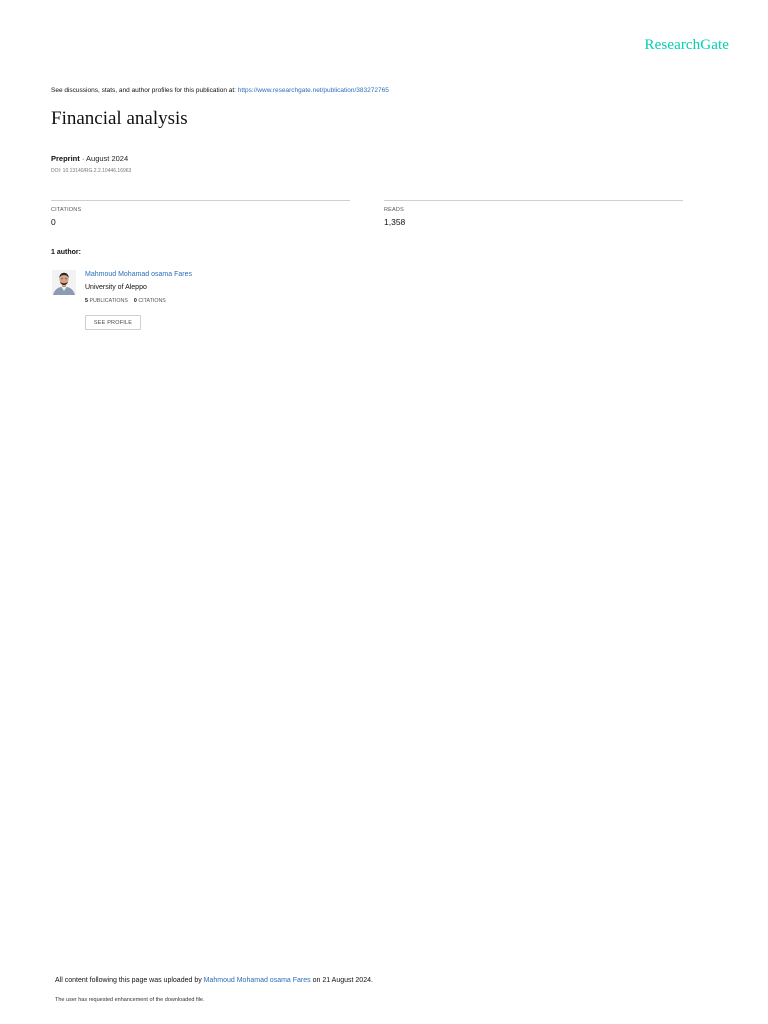 The width and height of the screenshot is (768, 1024). Describe the element at coordinates (65, 158) in the screenshot. I see `publication-type: Preprint` at that location.